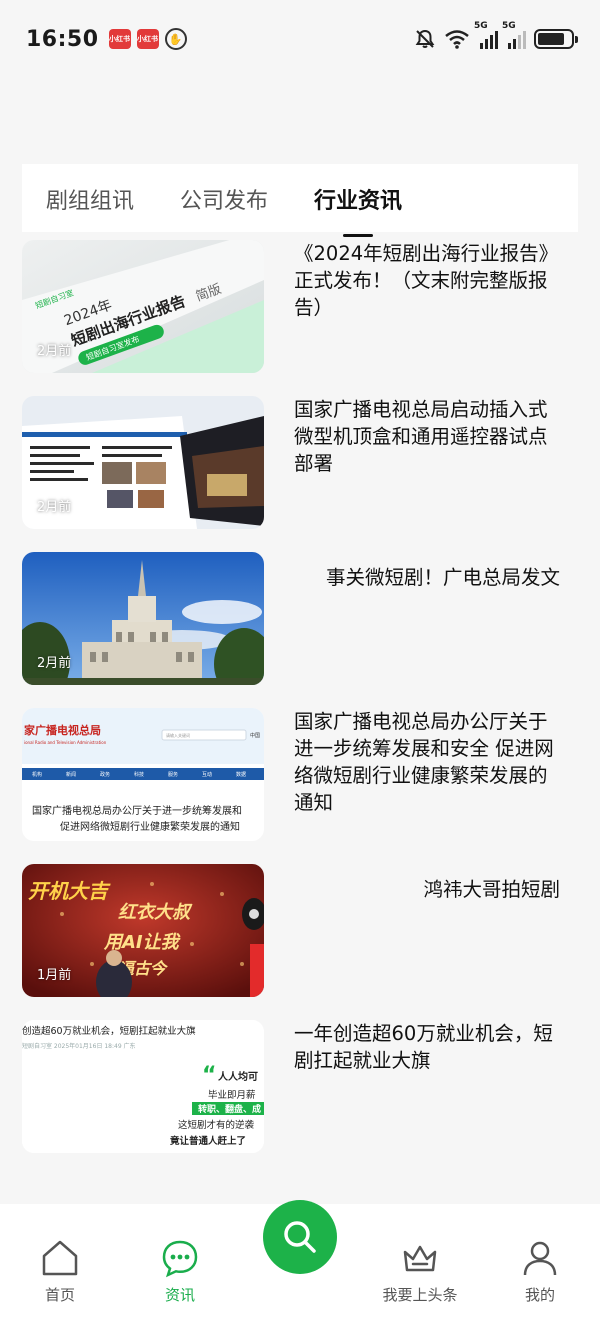  I want to click on time-tag: 1月前, so click(54, 975).